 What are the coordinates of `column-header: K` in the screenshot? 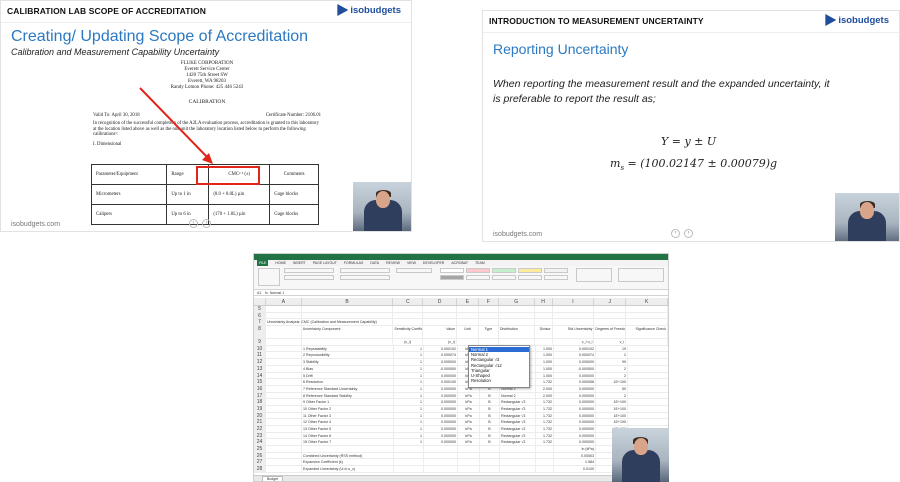 It's located at (647, 301).